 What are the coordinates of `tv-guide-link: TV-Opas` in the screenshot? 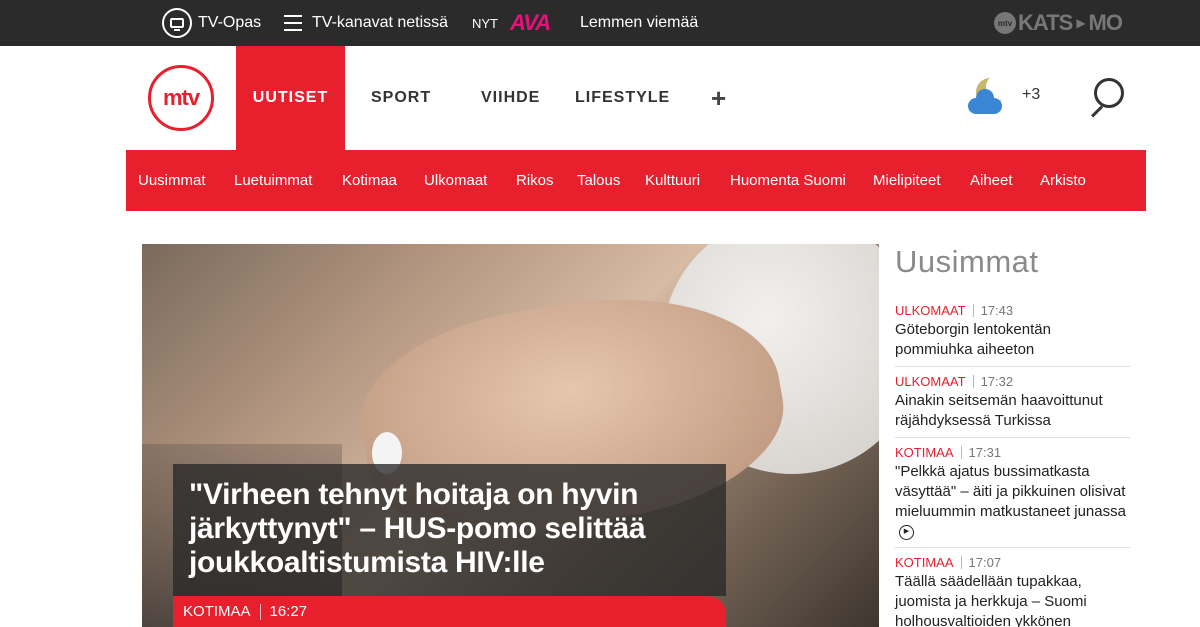 It's located at (211, 23).